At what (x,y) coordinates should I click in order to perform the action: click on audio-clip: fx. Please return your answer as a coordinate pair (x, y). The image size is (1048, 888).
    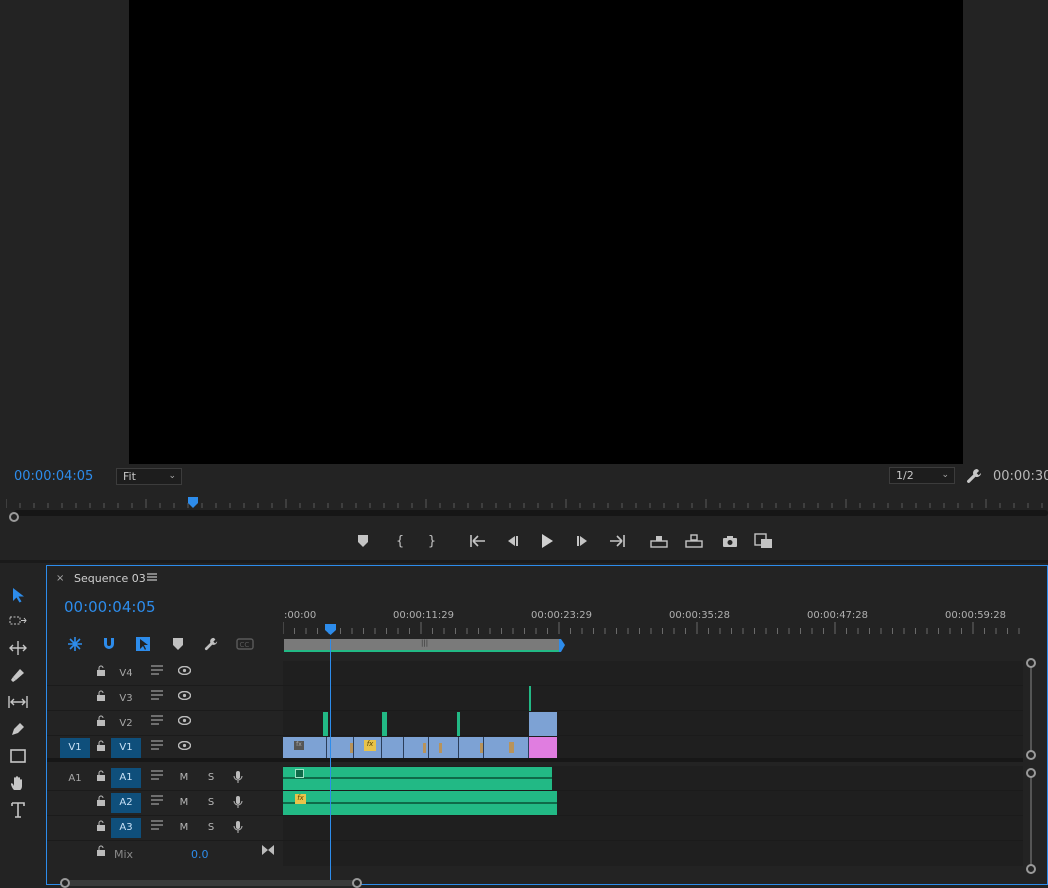
    Looking at the image, I should click on (420, 803).